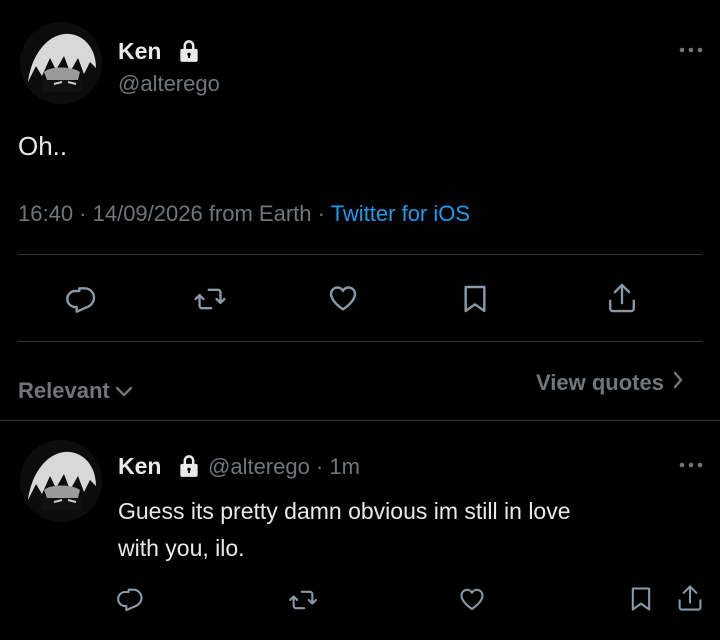 The image size is (720, 640). What do you see at coordinates (678, 383) in the screenshot?
I see `chevron-right-icon` at bounding box center [678, 383].